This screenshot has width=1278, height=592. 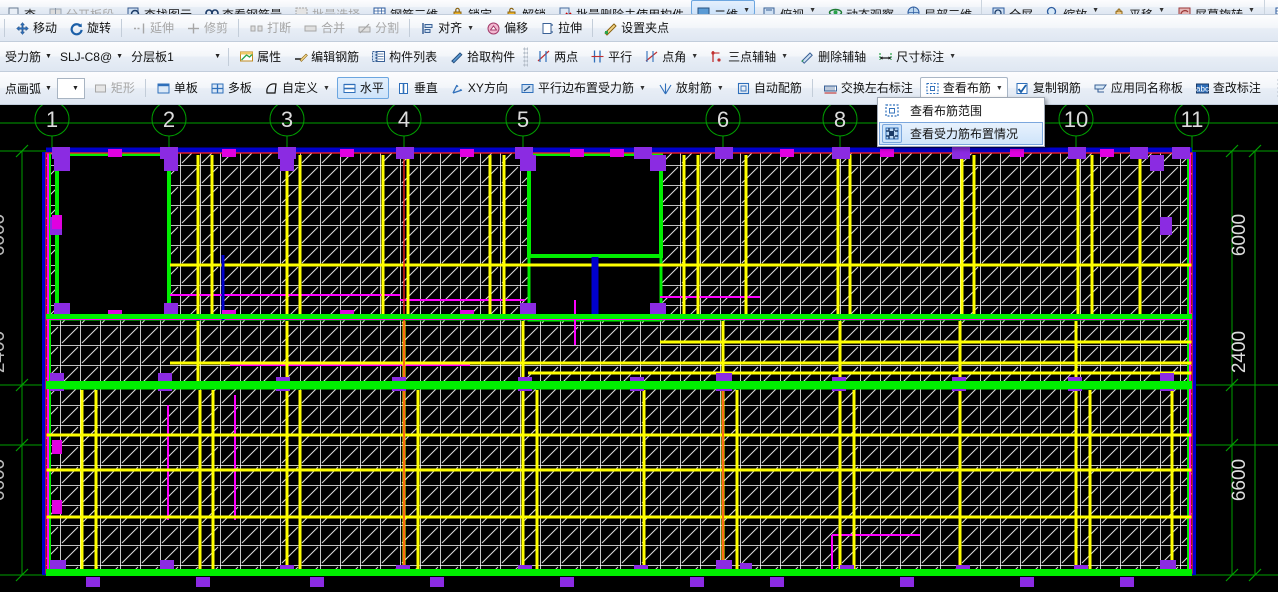 I want to click on rebar-type-combo: 受力筋 ▼, so click(x=27, y=56).